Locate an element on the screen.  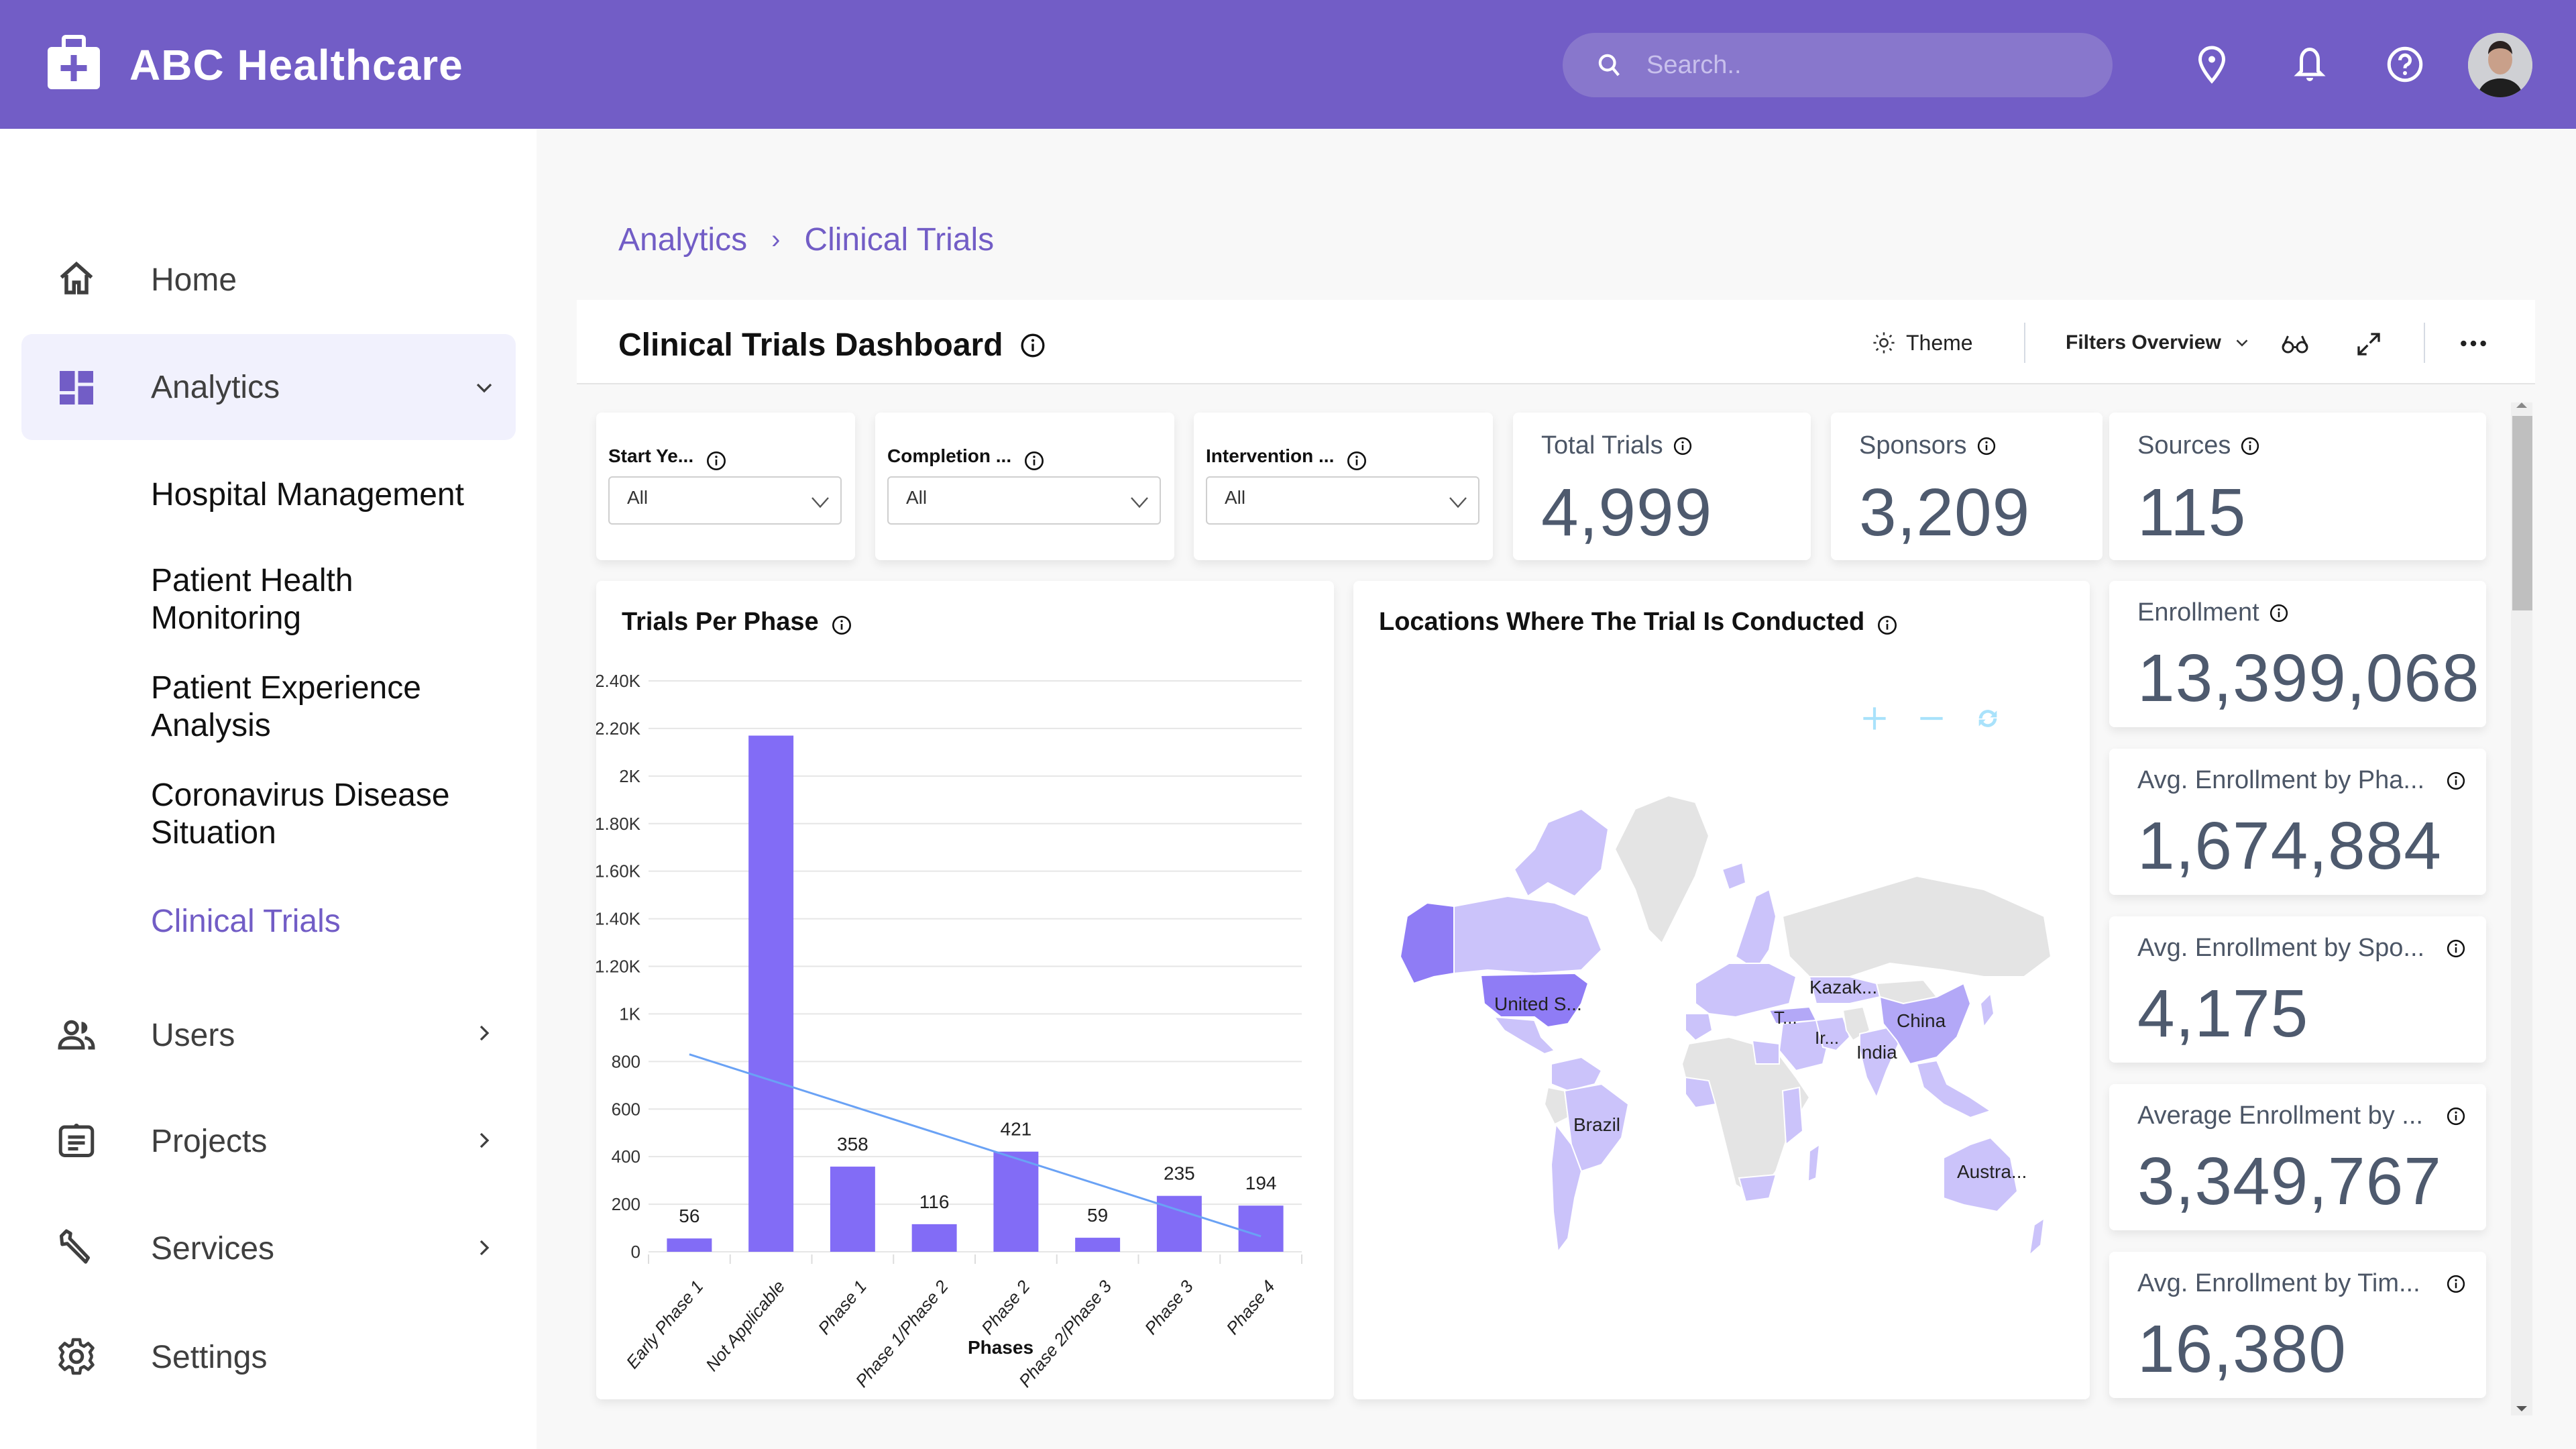
region-japan is located at coordinates (1987, 1010).